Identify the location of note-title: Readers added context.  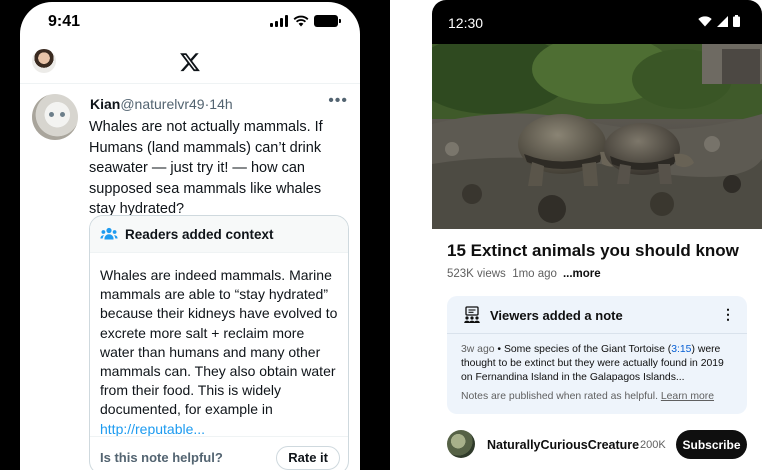
(199, 234).